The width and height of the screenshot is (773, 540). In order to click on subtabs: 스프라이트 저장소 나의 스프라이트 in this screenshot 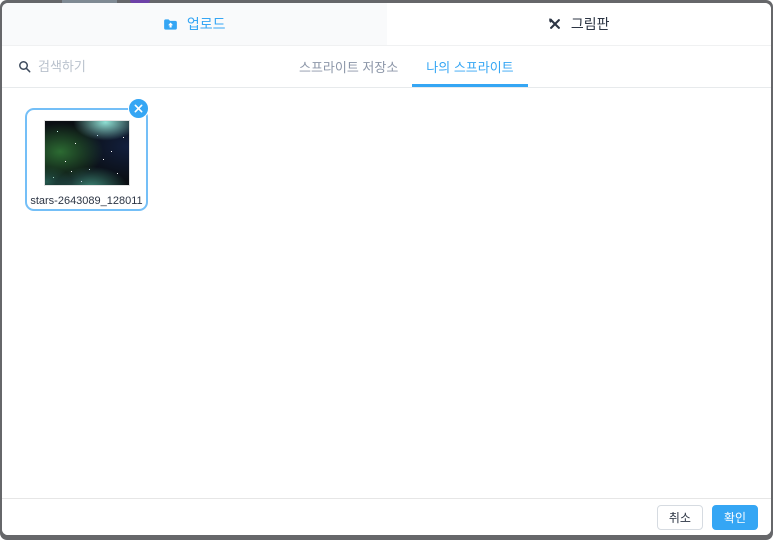, I will do `click(406, 66)`.